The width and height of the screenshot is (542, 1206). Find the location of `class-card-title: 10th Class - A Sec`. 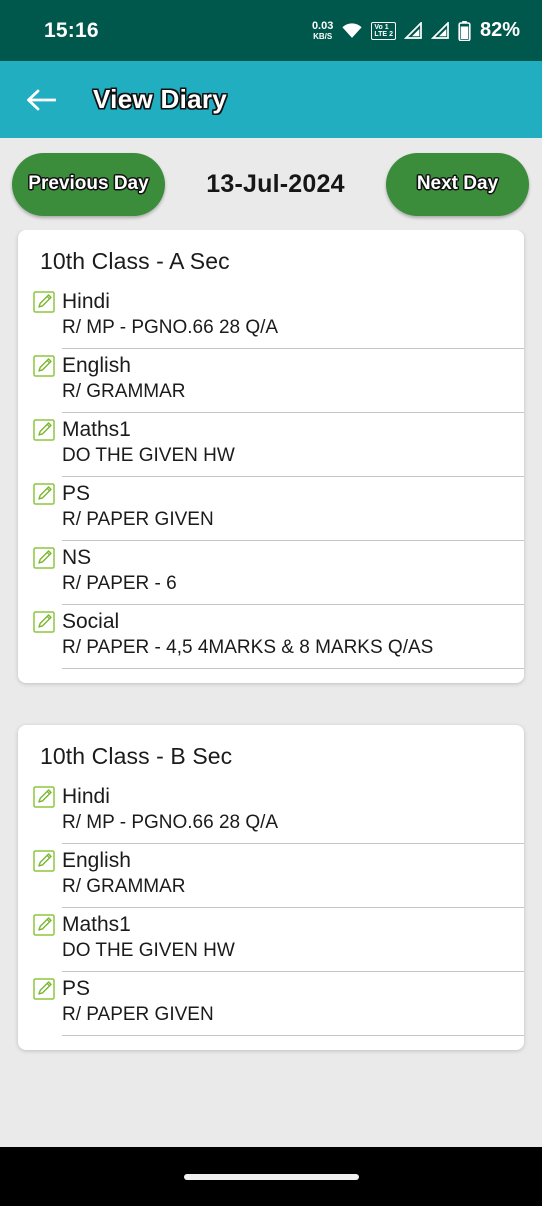

class-card-title: 10th Class - A Sec is located at coordinates (135, 261).